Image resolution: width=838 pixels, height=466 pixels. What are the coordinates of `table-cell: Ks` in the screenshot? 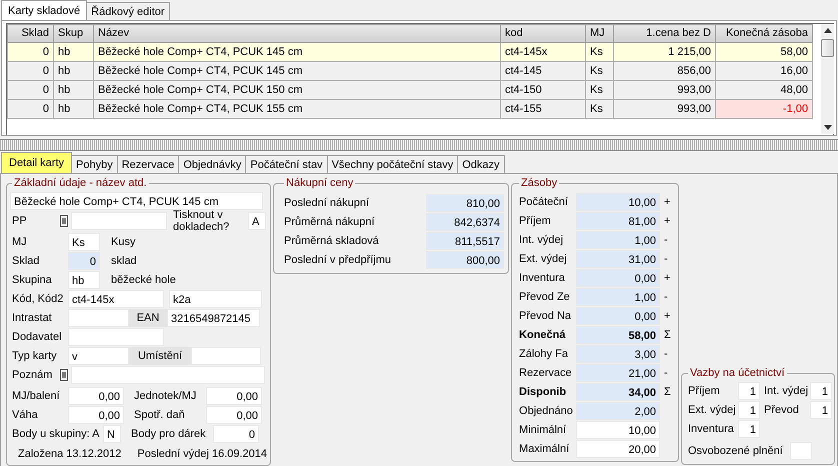 It's located at (600, 71).